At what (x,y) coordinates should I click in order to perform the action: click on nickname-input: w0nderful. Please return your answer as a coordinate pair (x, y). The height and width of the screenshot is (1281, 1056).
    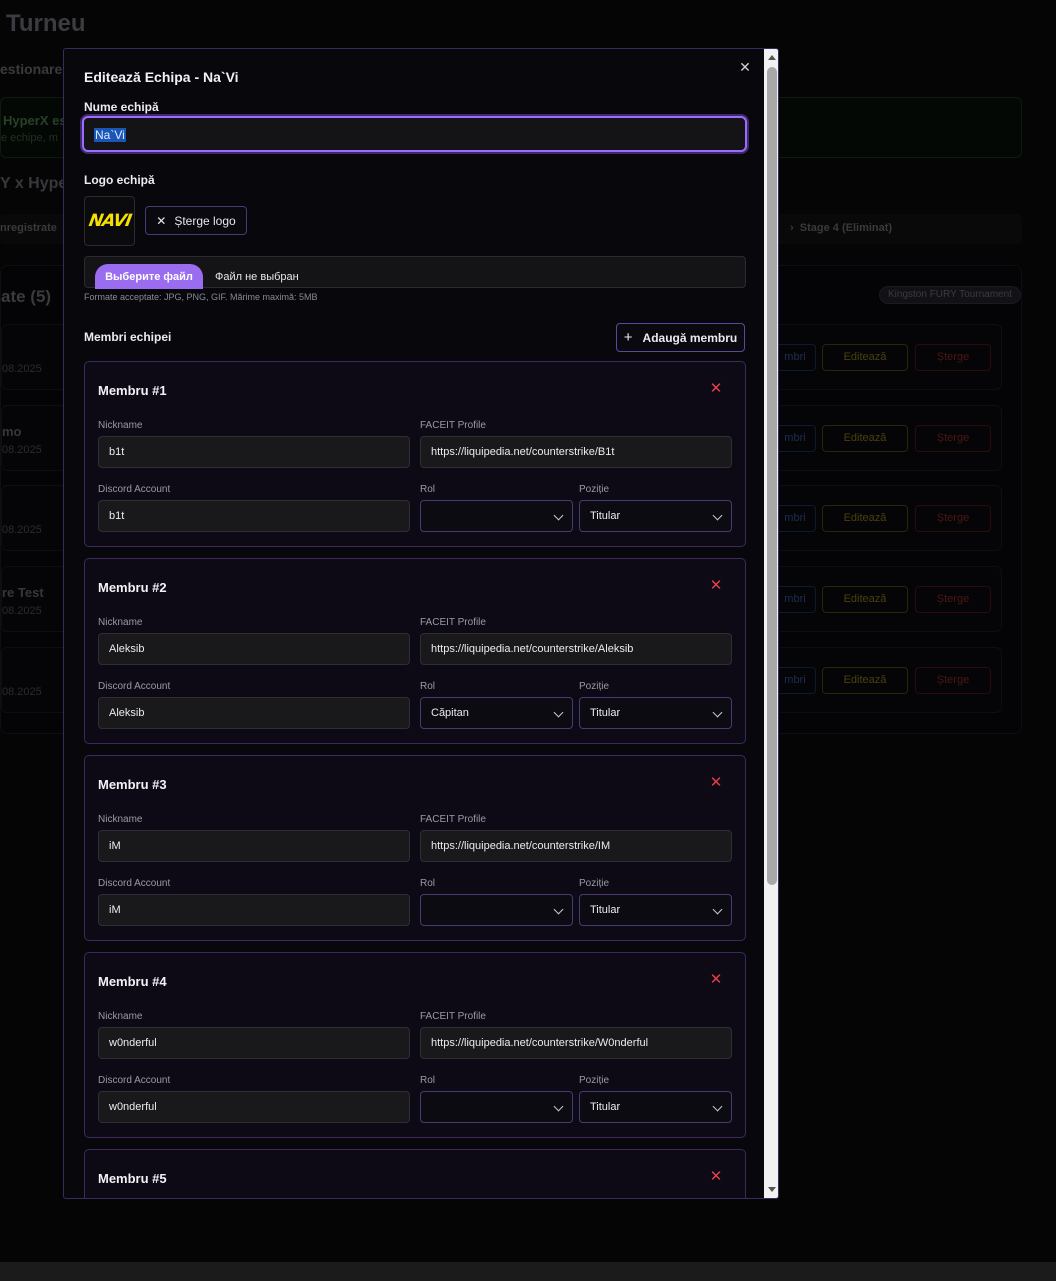
    Looking at the image, I should click on (254, 1043).